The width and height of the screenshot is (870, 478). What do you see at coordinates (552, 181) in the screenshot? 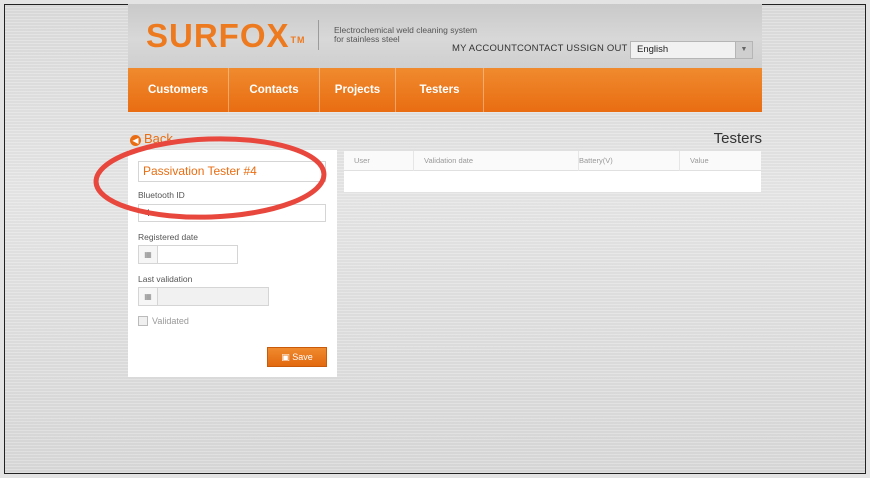
I see `table-body-empty` at bounding box center [552, 181].